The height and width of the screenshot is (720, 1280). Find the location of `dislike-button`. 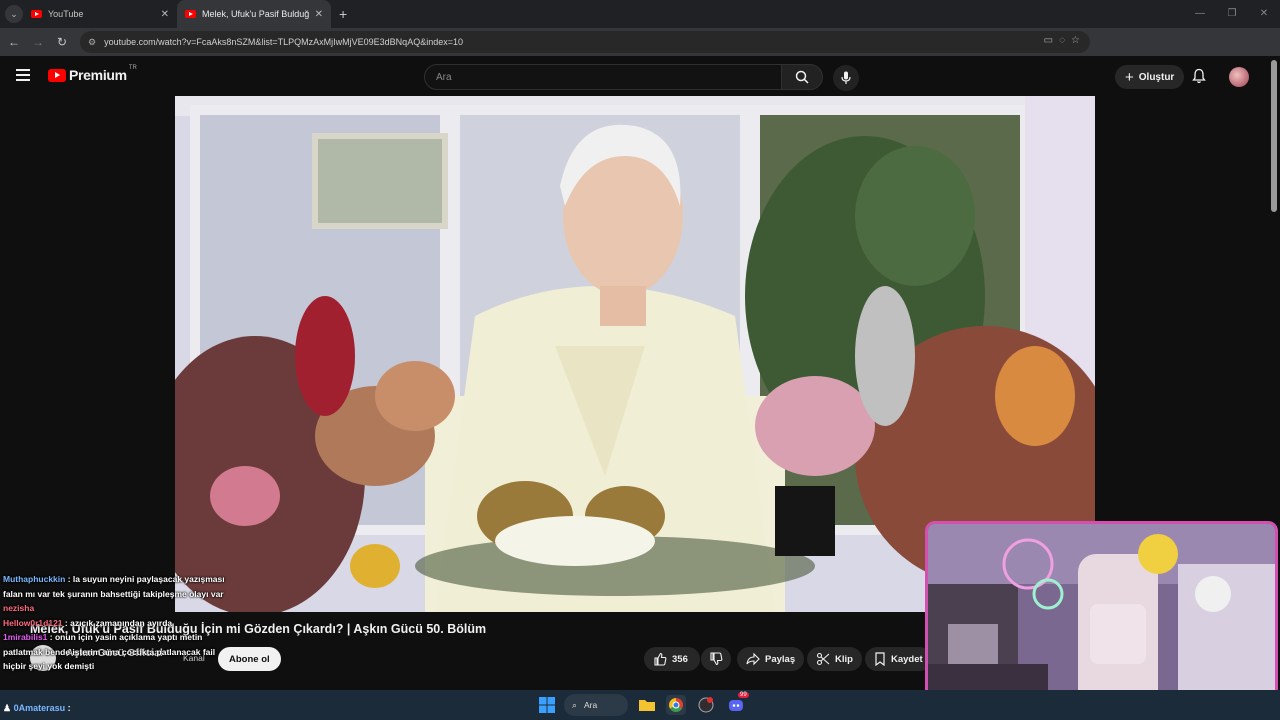

dislike-button is located at coordinates (716, 659).